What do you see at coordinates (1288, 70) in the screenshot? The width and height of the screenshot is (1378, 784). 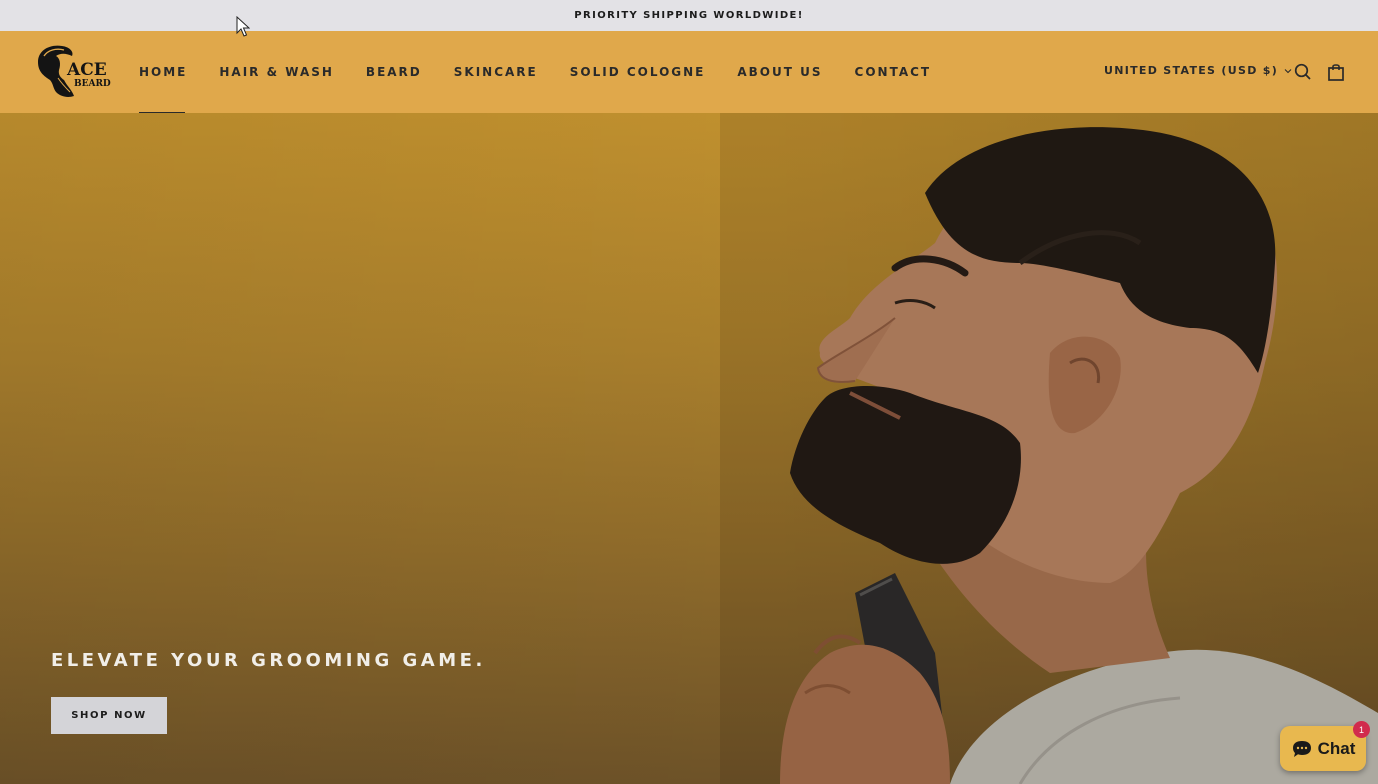 I see `chevron-down-icon` at bounding box center [1288, 70].